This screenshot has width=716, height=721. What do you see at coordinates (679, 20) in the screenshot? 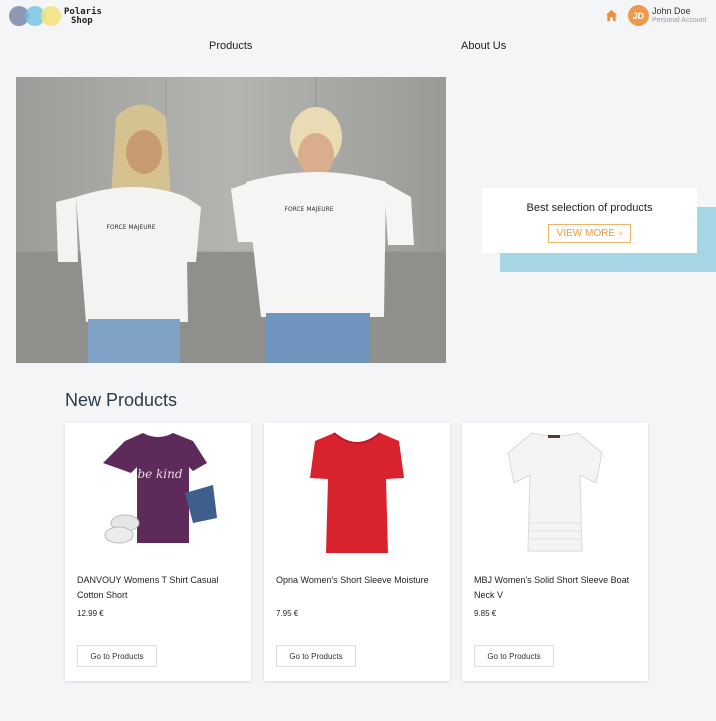
I see `user-subtitle: Personal Account` at bounding box center [679, 20].